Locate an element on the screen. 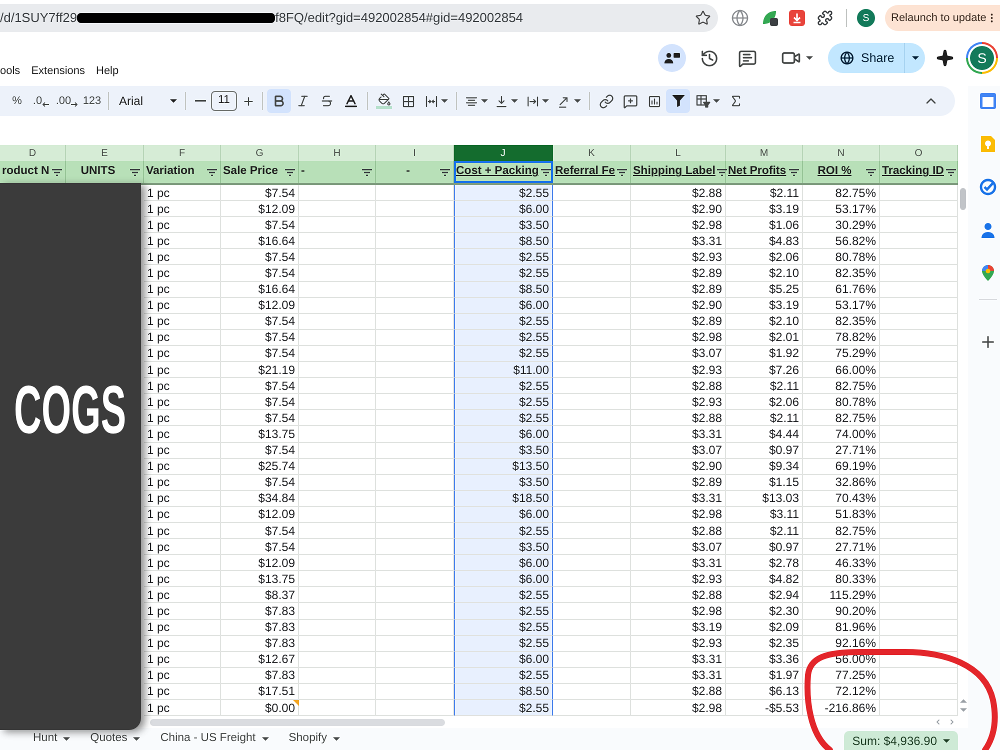  table-cell: $17.51 is located at coordinates (260, 692).